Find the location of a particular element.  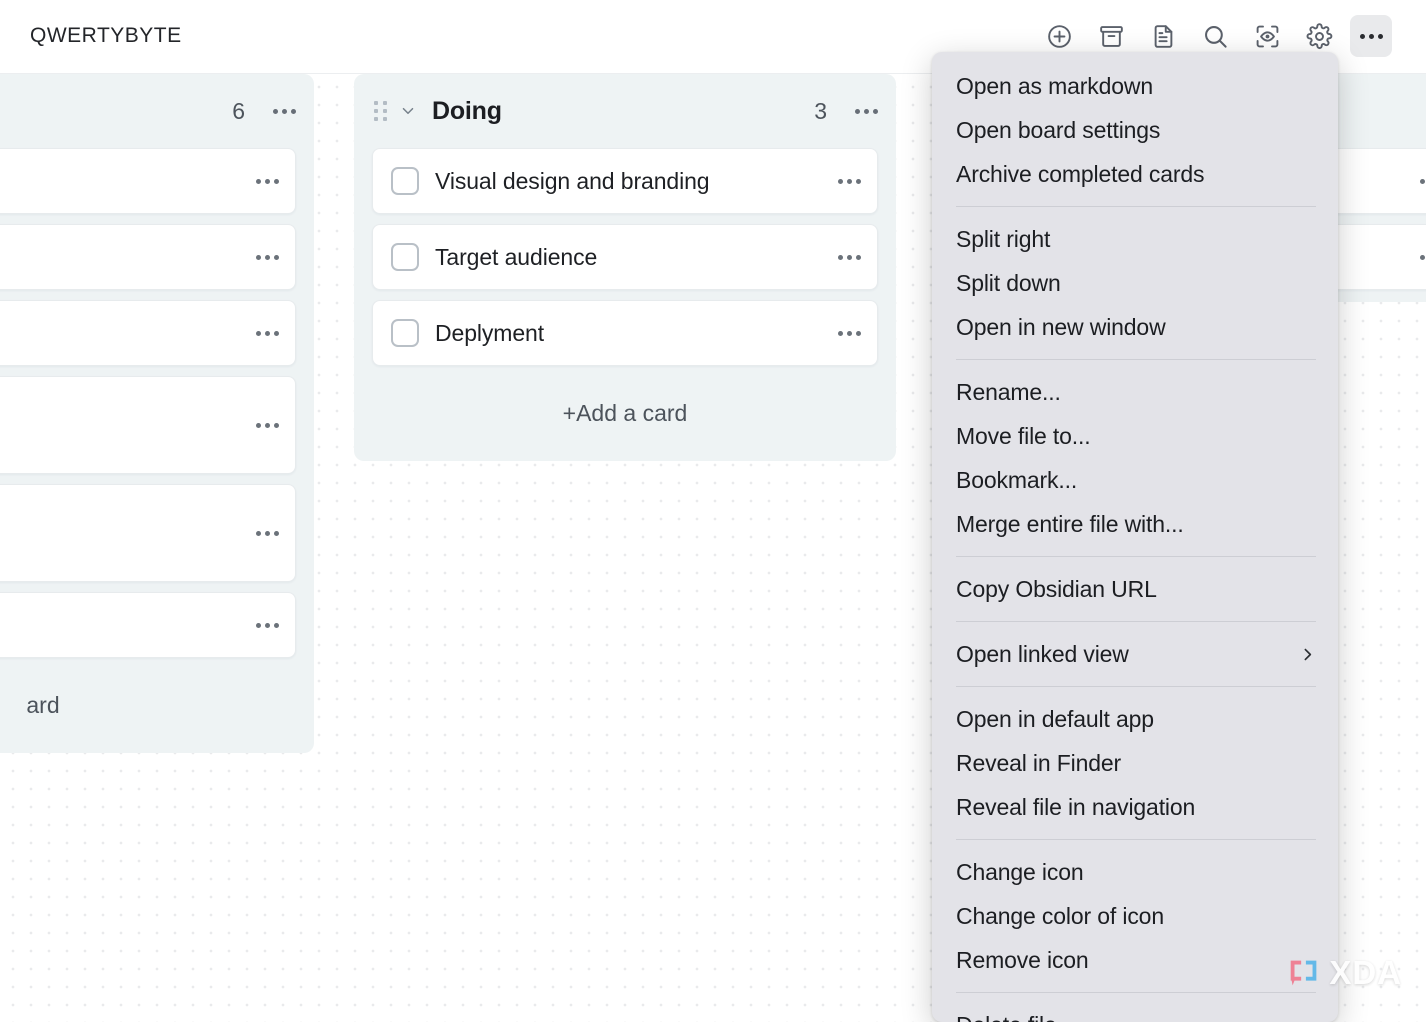

page-title: QWERTYBYTE is located at coordinates (106, 35).